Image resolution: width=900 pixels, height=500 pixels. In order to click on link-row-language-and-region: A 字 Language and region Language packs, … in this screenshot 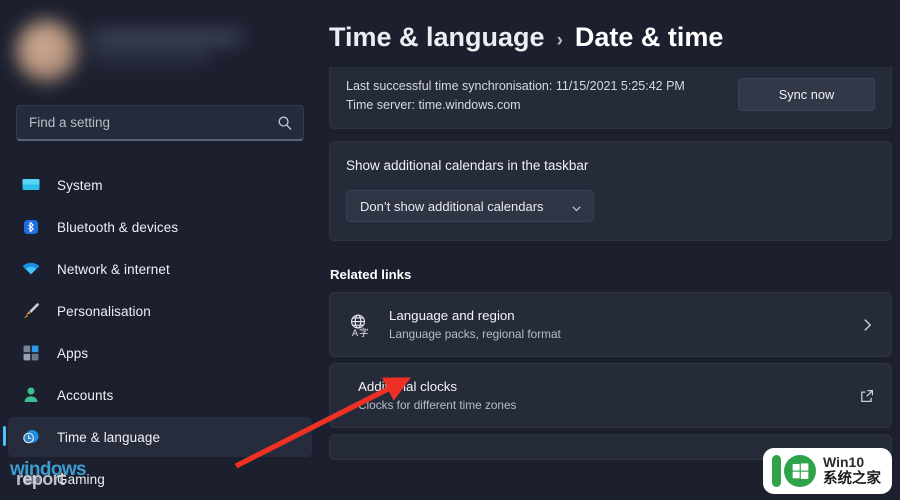, I will do `click(610, 324)`.